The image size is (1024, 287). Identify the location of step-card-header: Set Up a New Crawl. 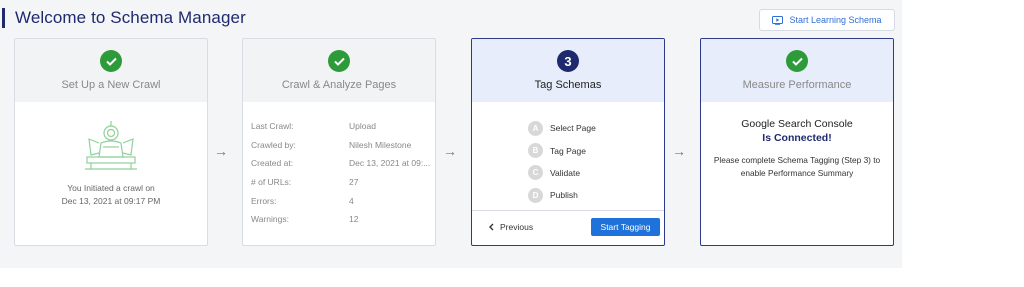
(111, 70).